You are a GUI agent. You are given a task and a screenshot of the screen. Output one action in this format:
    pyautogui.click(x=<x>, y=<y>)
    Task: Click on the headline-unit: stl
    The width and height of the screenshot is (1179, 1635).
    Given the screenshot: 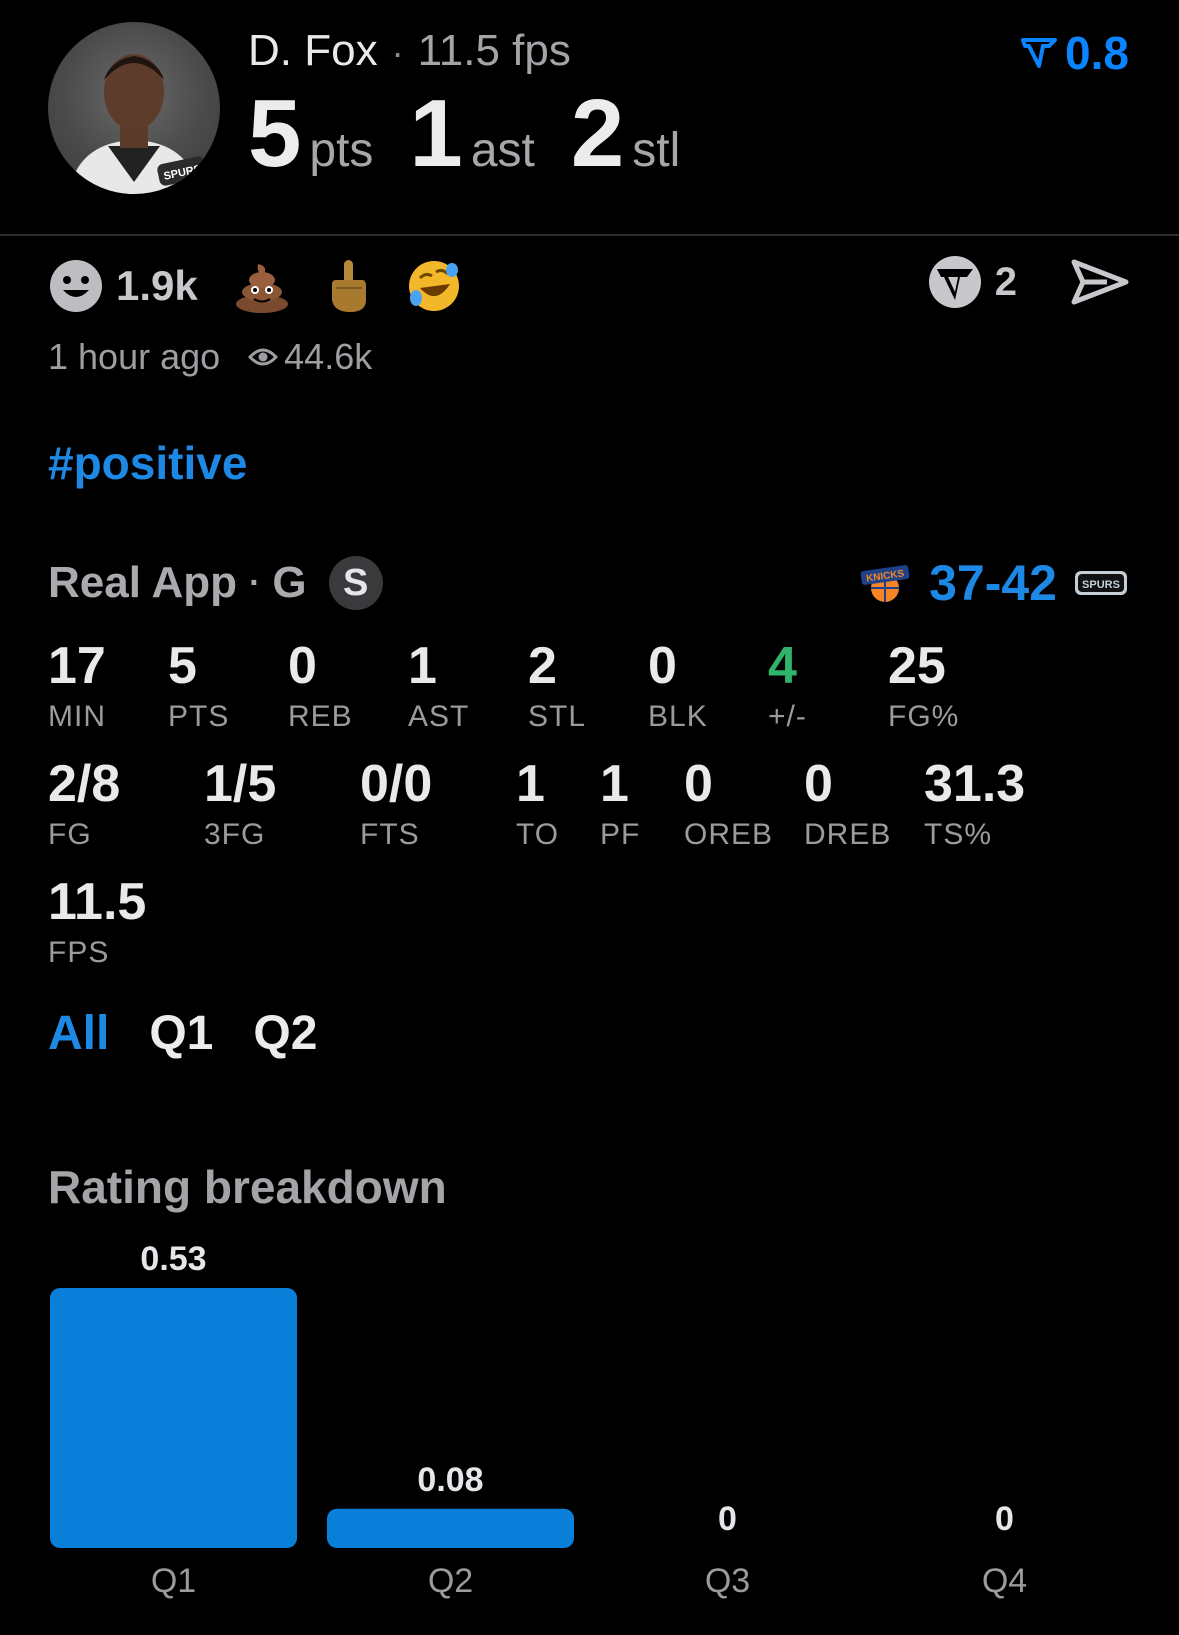 What is the action you would take?
    pyautogui.click(x=656, y=150)
    